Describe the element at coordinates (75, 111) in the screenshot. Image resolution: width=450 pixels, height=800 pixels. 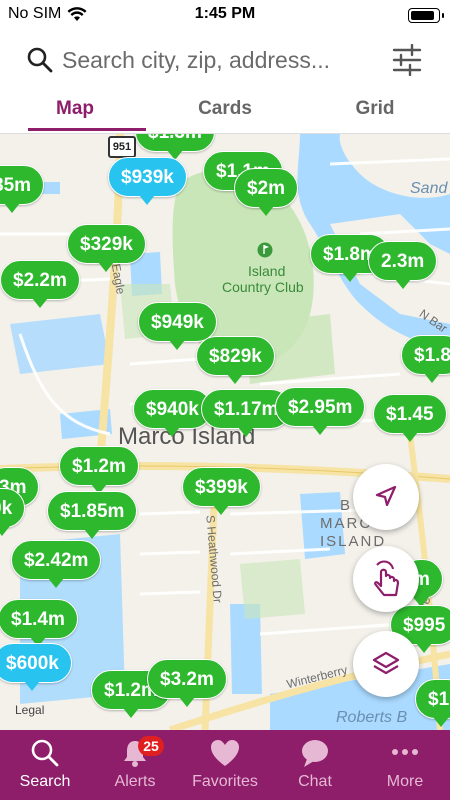
I see `tab-map: Map` at that location.